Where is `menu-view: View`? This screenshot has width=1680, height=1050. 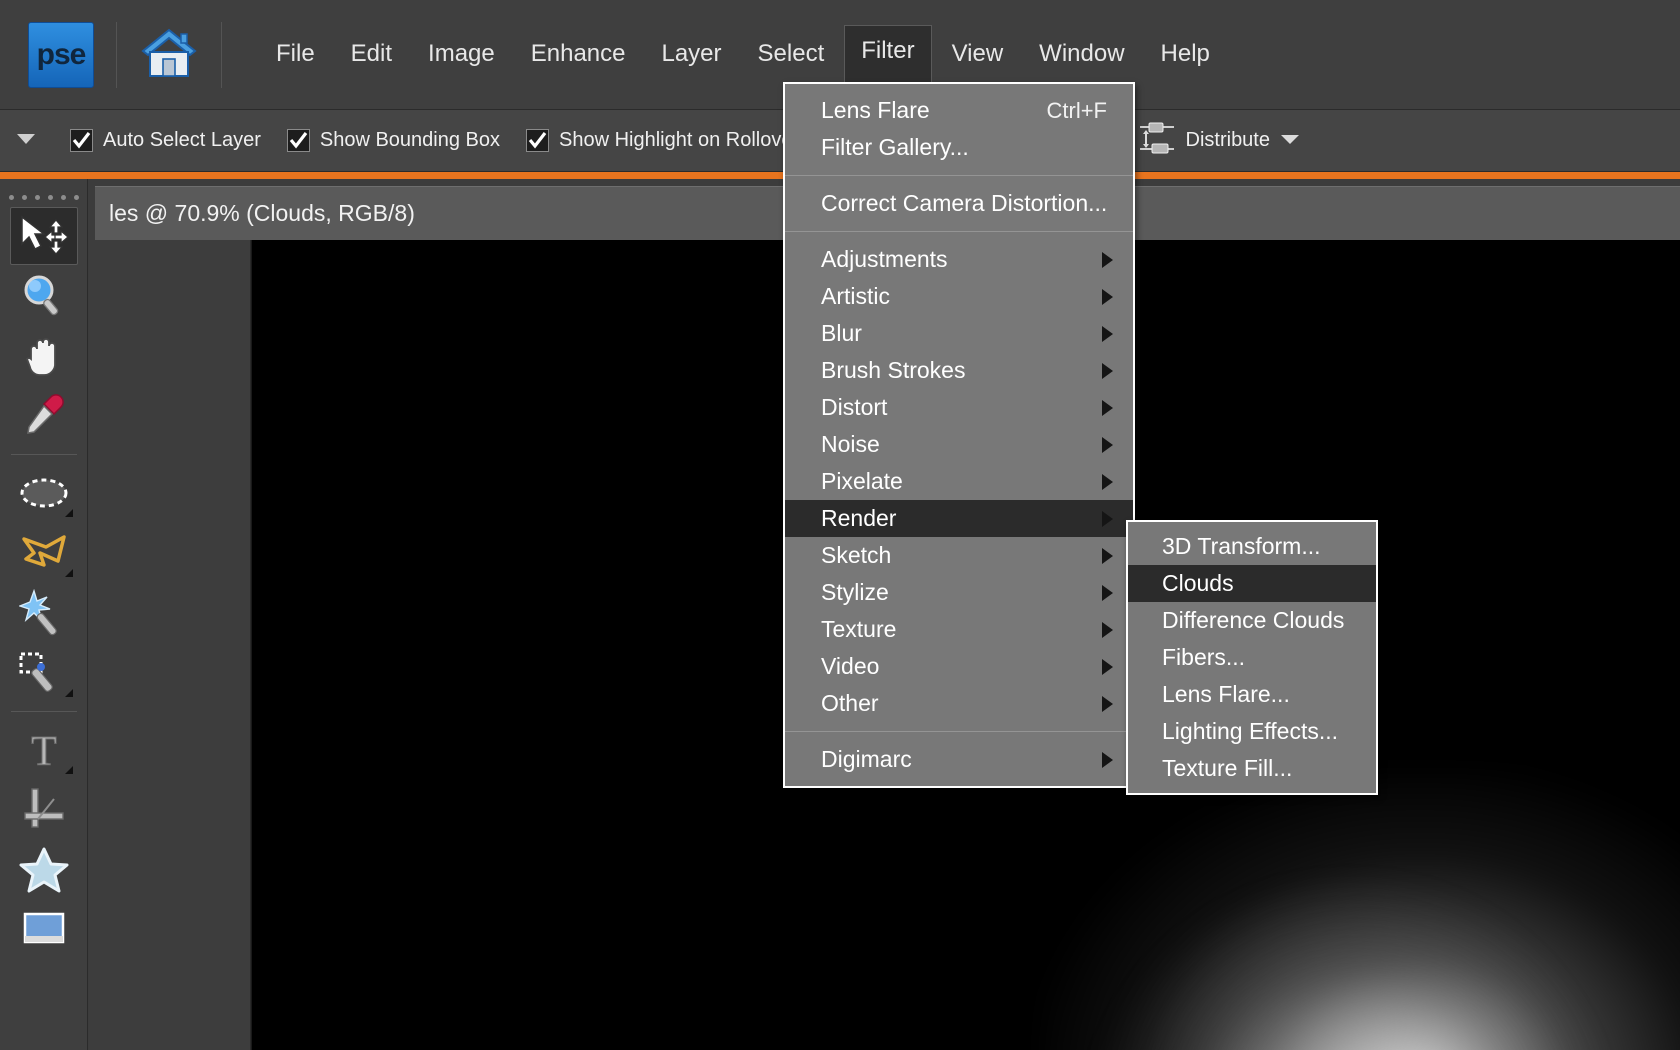 menu-view: View is located at coordinates (978, 54).